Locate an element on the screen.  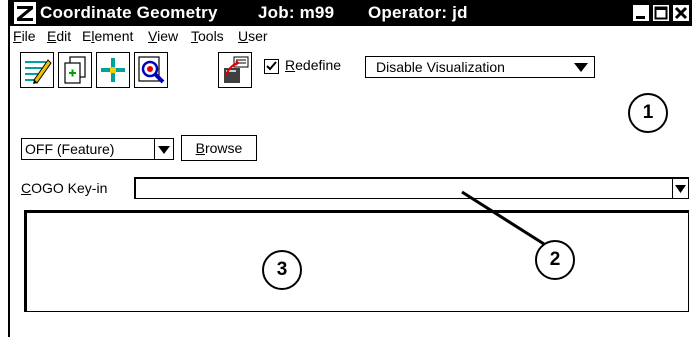
feature-dropdown: OFF (Feature) is located at coordinates (97, 149).